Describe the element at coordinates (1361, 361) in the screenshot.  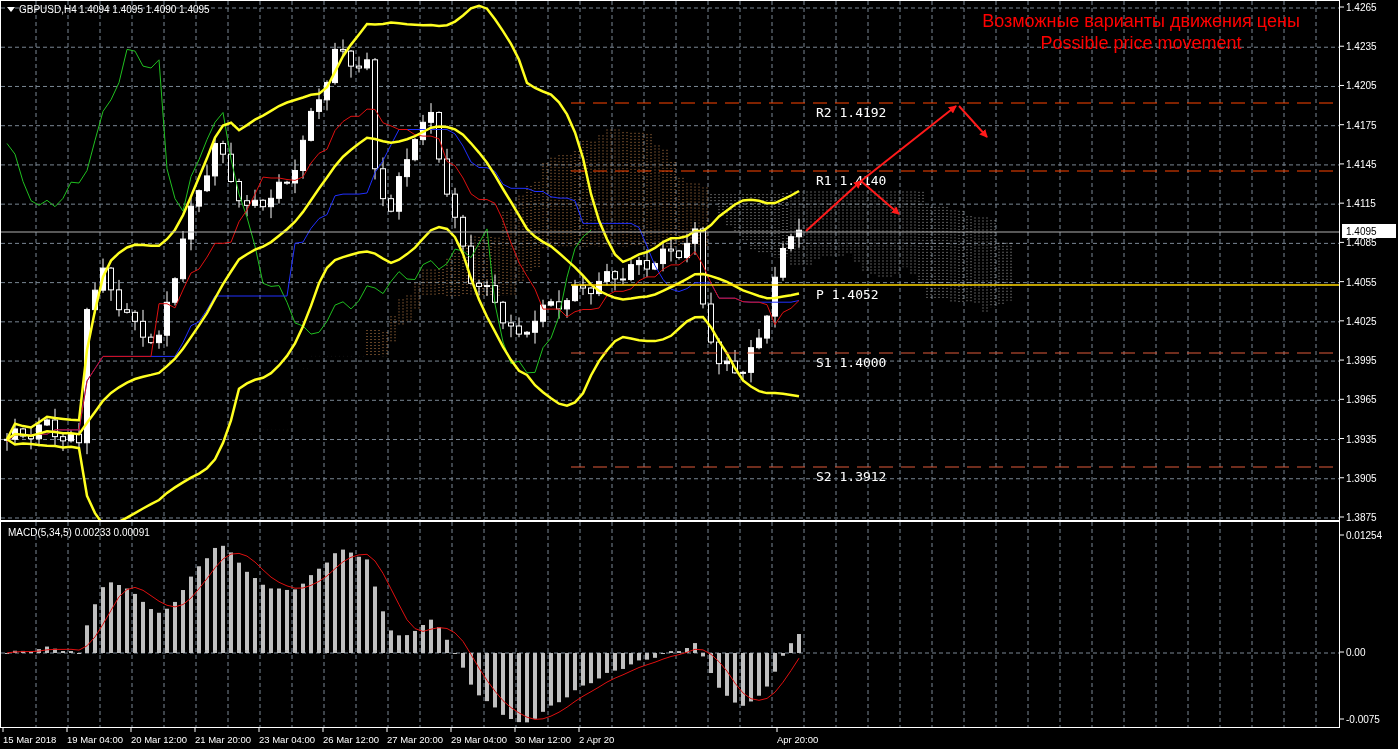
I see `price-tick-label: 1.3995` at that location.